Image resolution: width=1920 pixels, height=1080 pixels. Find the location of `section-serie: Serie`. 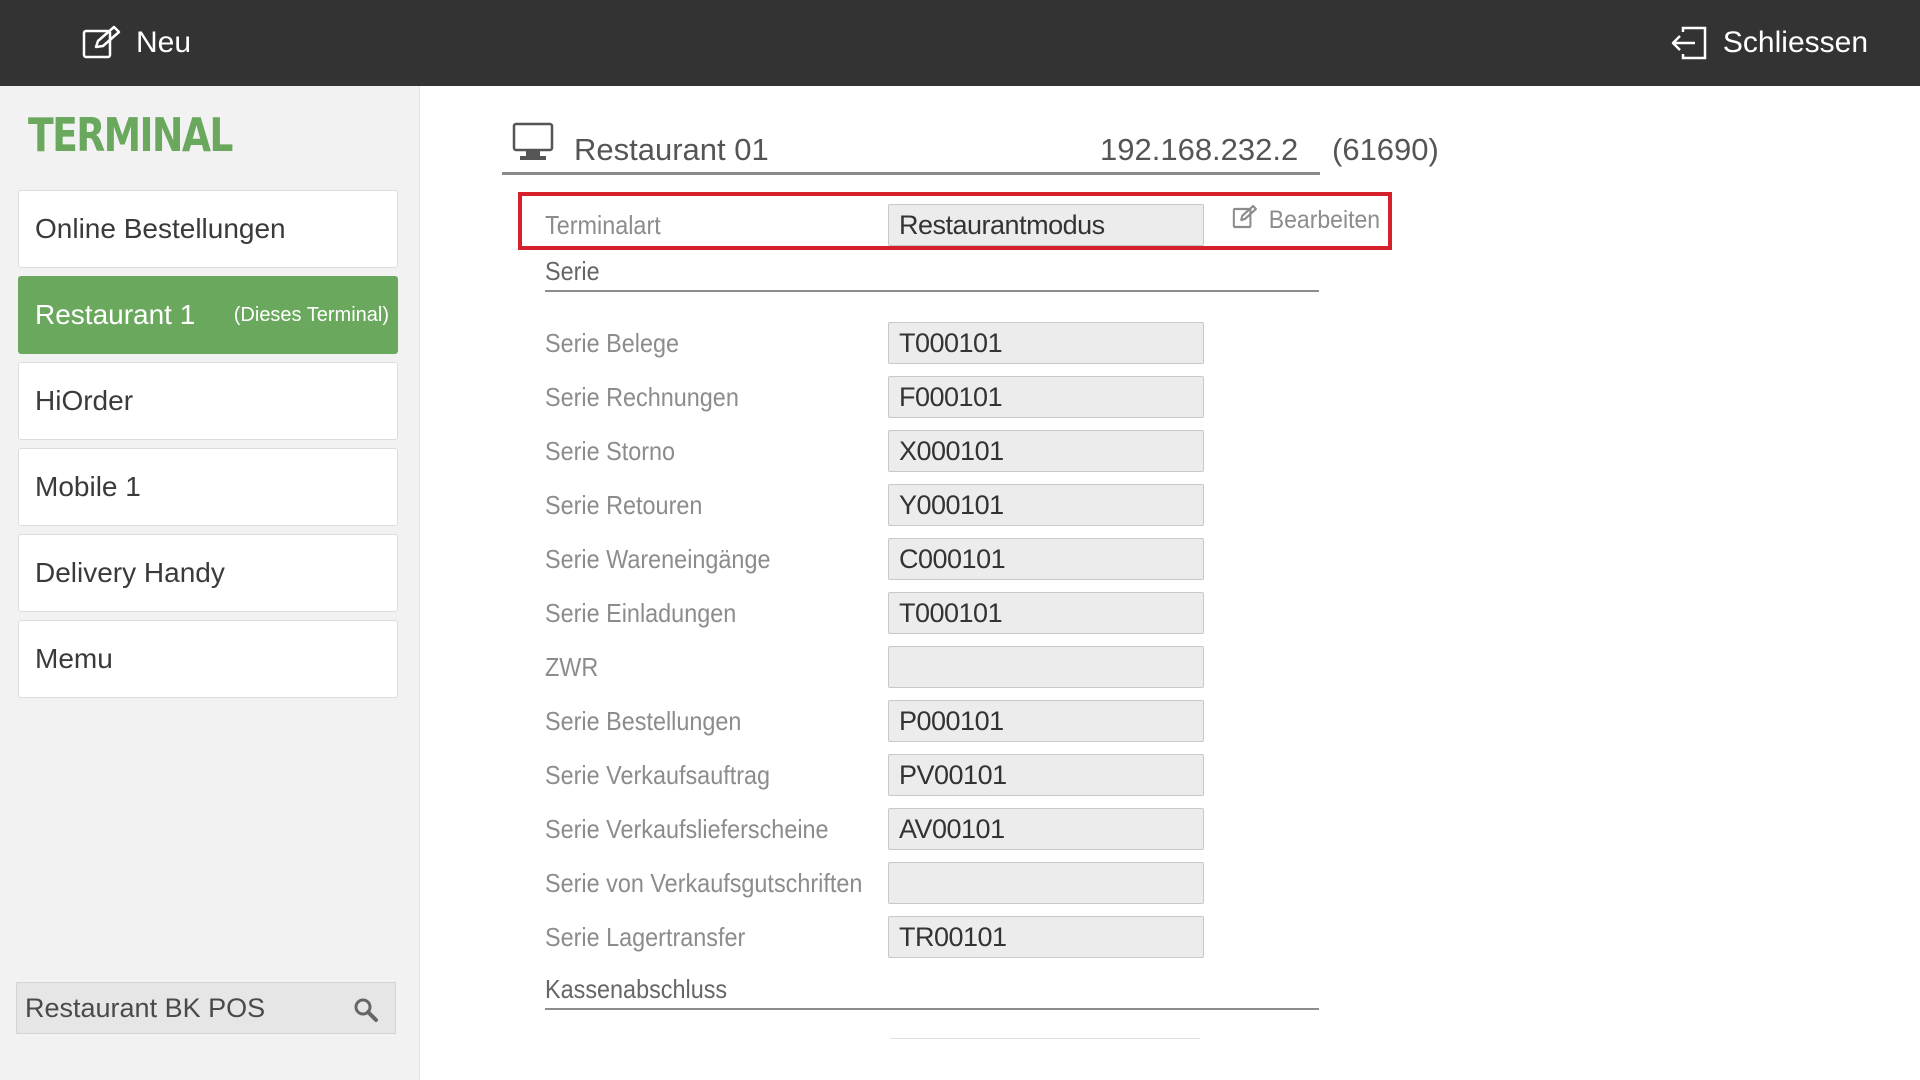

section-serie: Serie is located at coordinates (932, 274).